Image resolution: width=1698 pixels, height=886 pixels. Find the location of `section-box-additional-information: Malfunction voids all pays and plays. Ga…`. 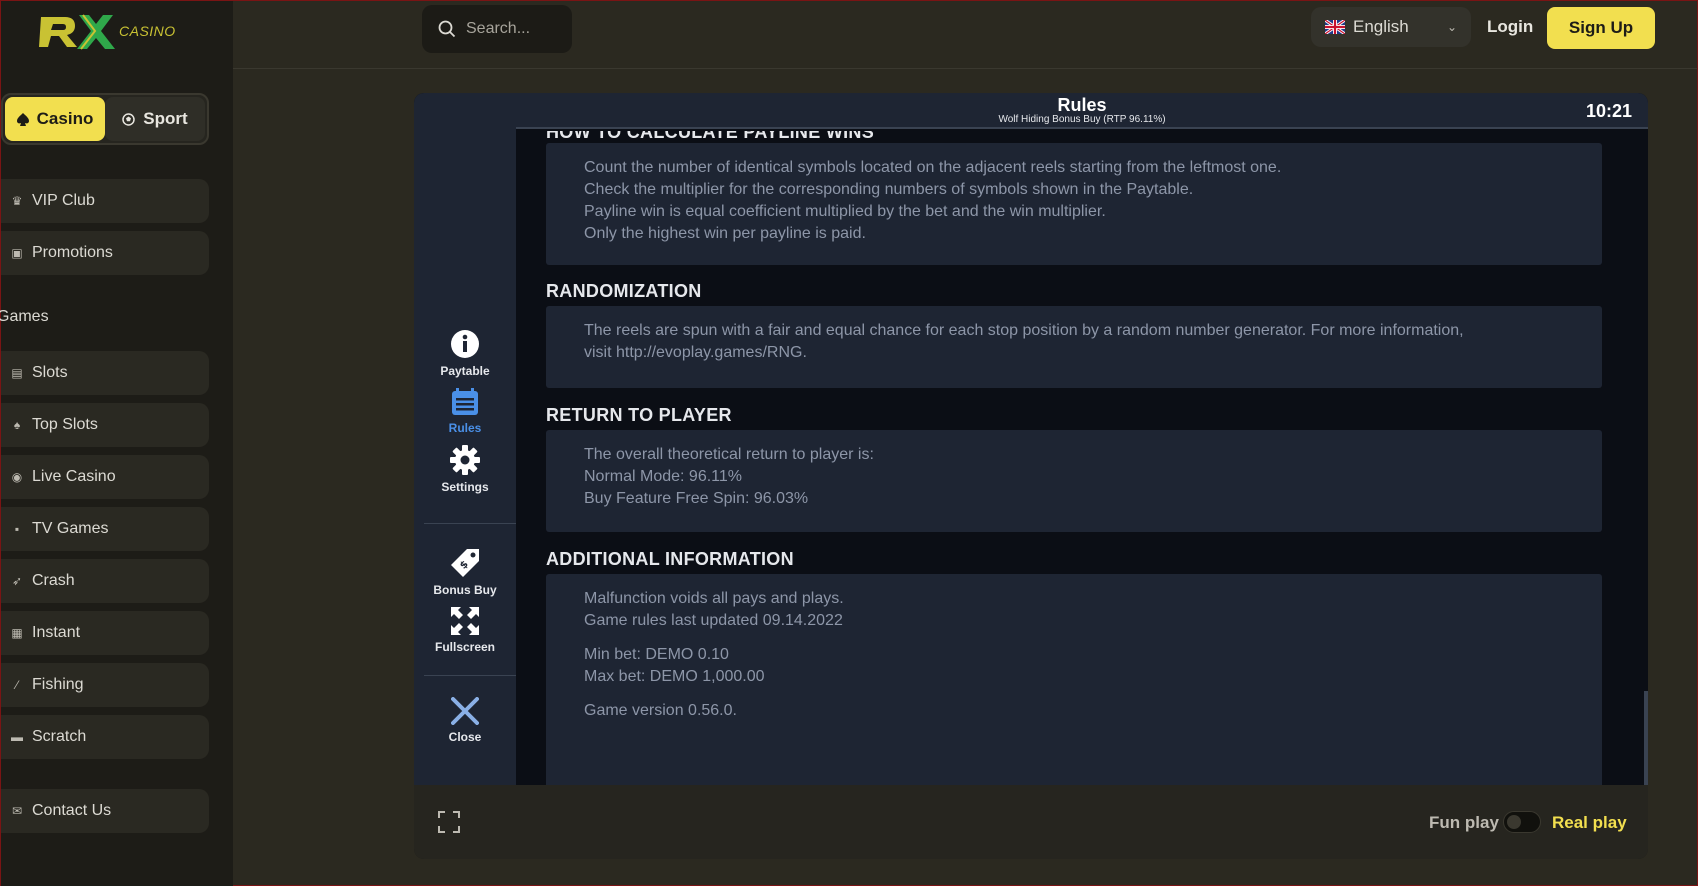

section-box-additional-information: Malfunction voids all pays and plays. Ga… is located at coordinates (1074, 679).